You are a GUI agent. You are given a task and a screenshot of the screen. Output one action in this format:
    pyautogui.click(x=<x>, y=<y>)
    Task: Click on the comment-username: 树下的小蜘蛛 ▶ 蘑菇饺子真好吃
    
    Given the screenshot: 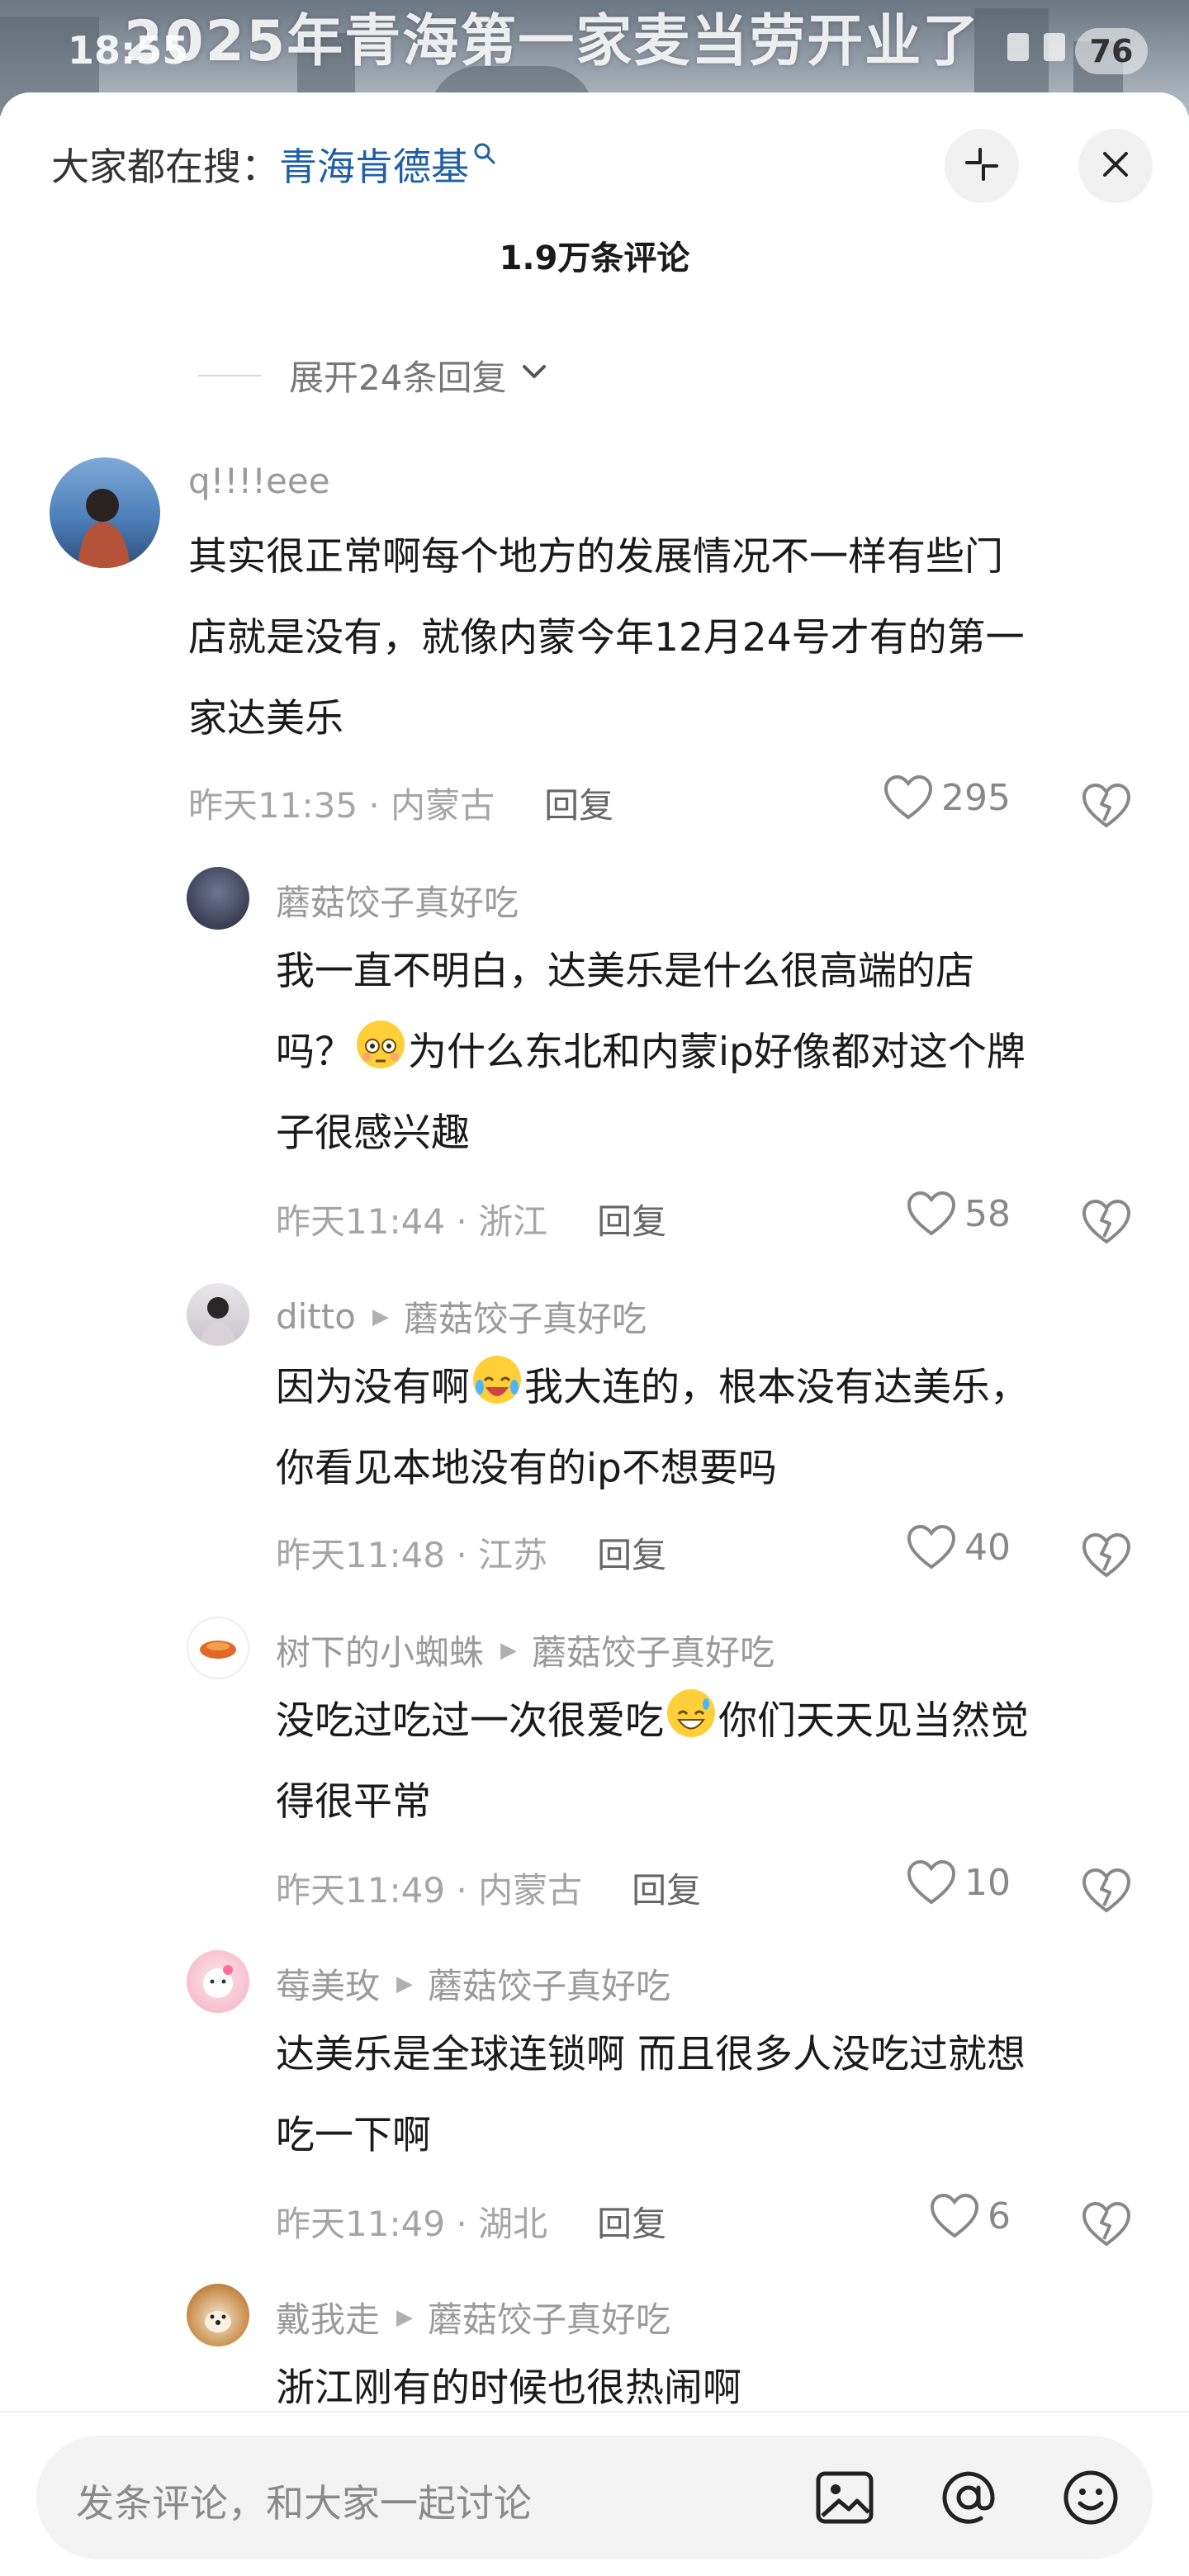 What is the action you would take?
    pyautogui.click(x=525, y=1650)
    